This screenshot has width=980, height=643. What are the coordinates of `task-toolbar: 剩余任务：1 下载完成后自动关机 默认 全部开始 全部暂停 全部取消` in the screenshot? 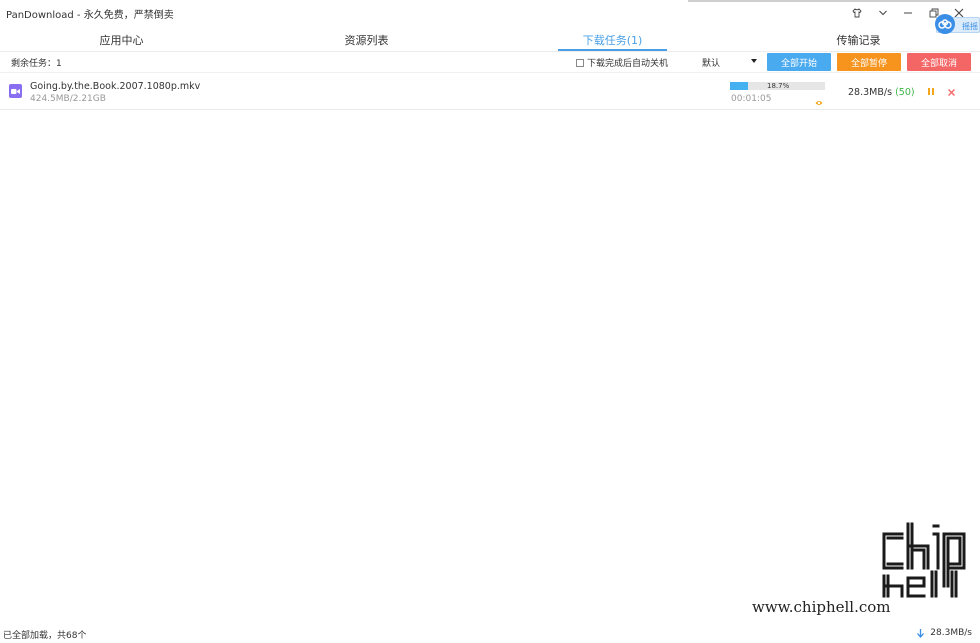 It's located at (490, 62).